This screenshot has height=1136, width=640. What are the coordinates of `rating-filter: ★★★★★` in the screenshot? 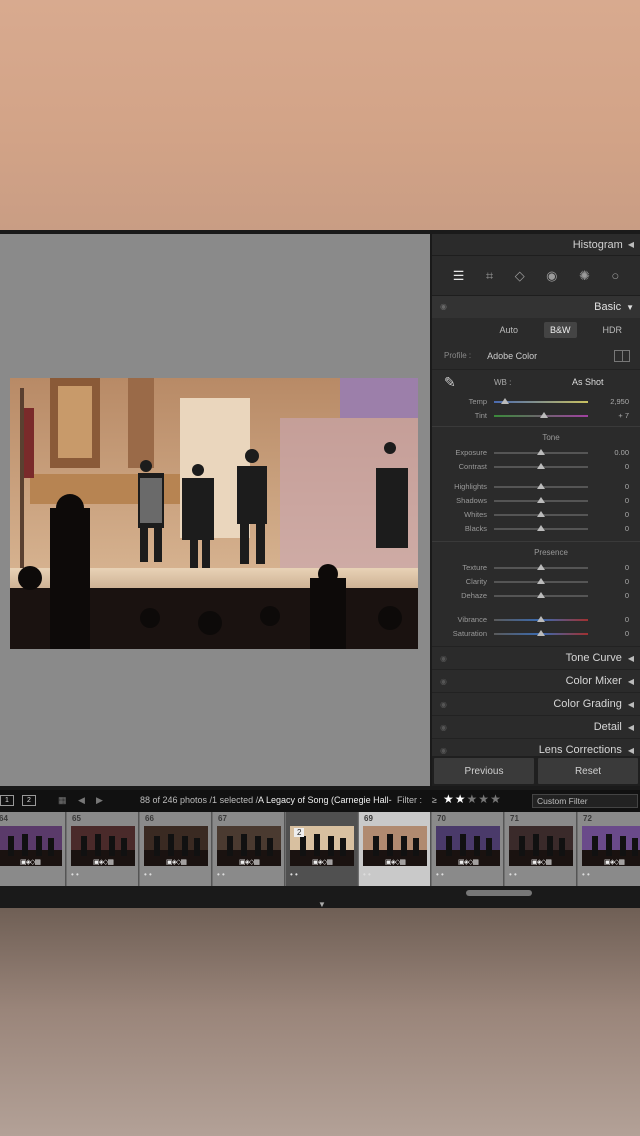 It's located at (472, 799).